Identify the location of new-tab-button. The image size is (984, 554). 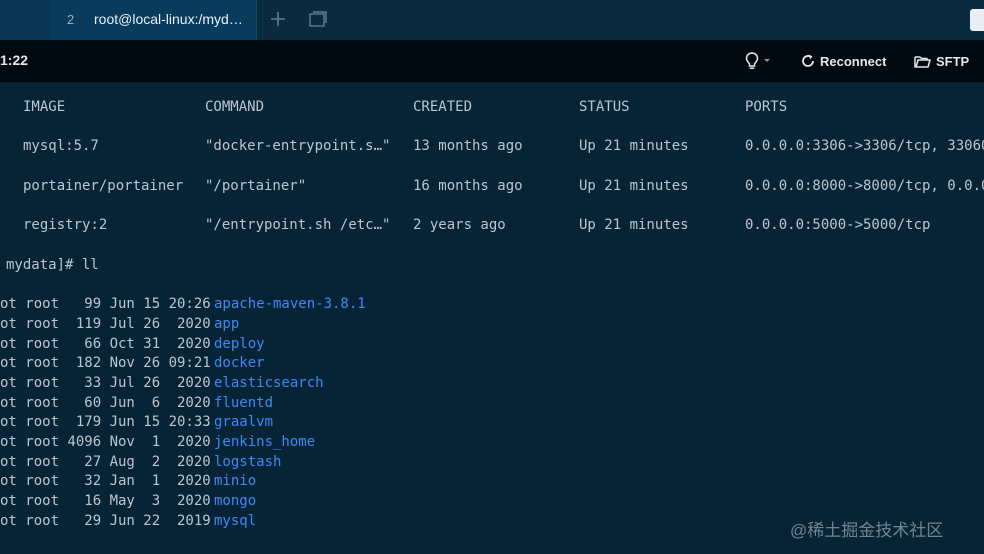
(278, 19).